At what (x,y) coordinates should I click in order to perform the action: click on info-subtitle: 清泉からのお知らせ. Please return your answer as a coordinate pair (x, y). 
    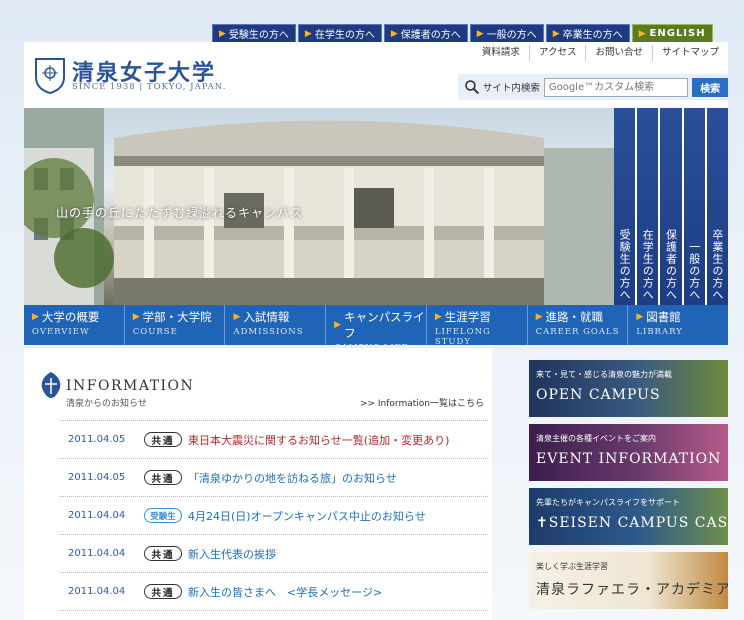
    Looking at the image, I should click on (106, 404).